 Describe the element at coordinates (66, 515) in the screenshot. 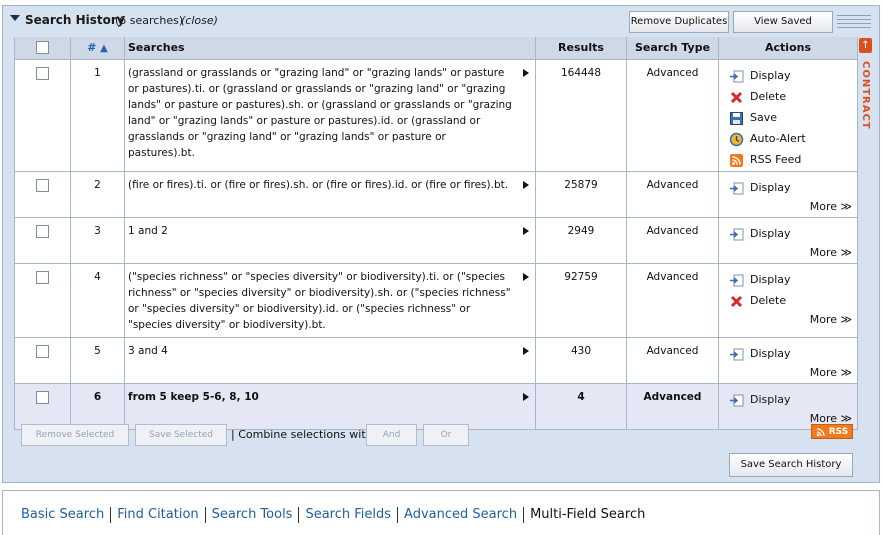

I see `nav-basic-search: Basic Search` at that location.